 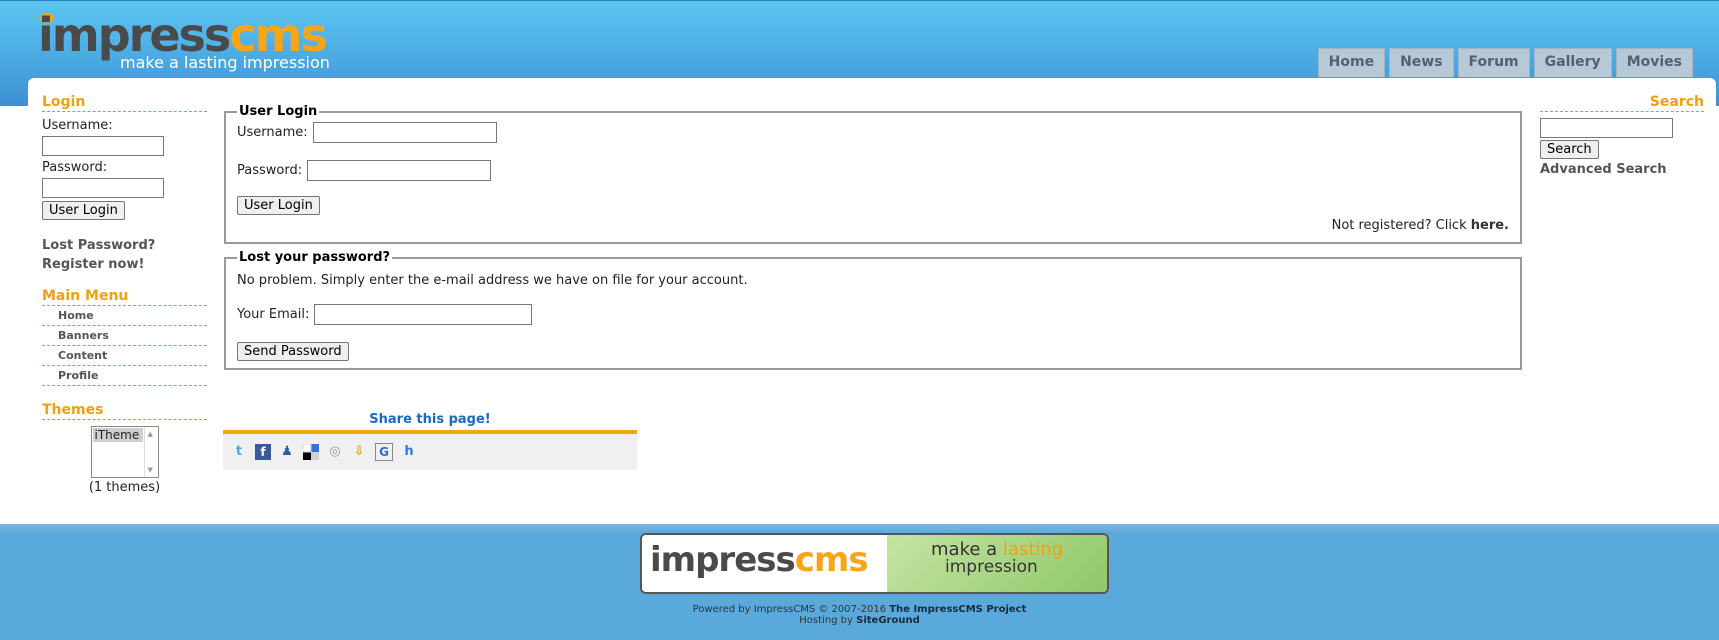 I want to click on sidebar-password-label: Password:, so click(x=75, y=167).